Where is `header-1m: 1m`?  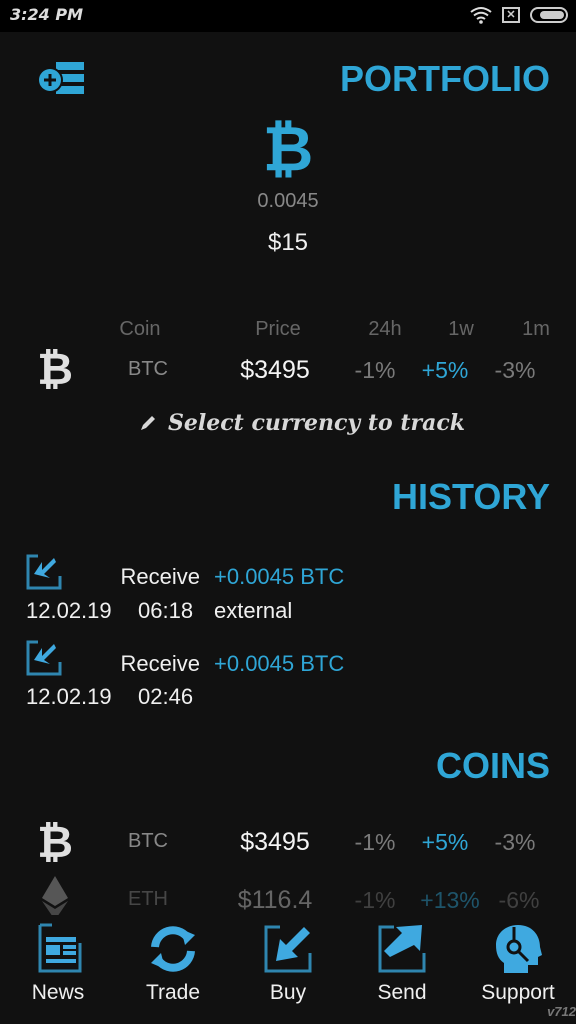
header-1m: 1m is located at coordinates (536, 329).